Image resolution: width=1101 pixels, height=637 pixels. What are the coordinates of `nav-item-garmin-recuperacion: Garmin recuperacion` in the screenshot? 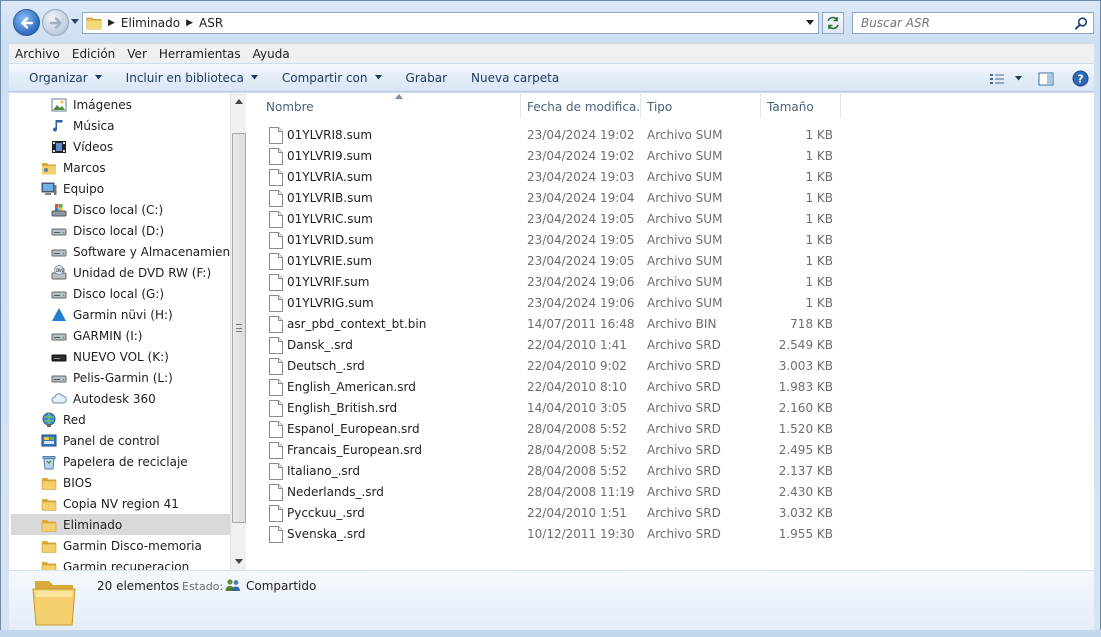 It's located at (143, 563).